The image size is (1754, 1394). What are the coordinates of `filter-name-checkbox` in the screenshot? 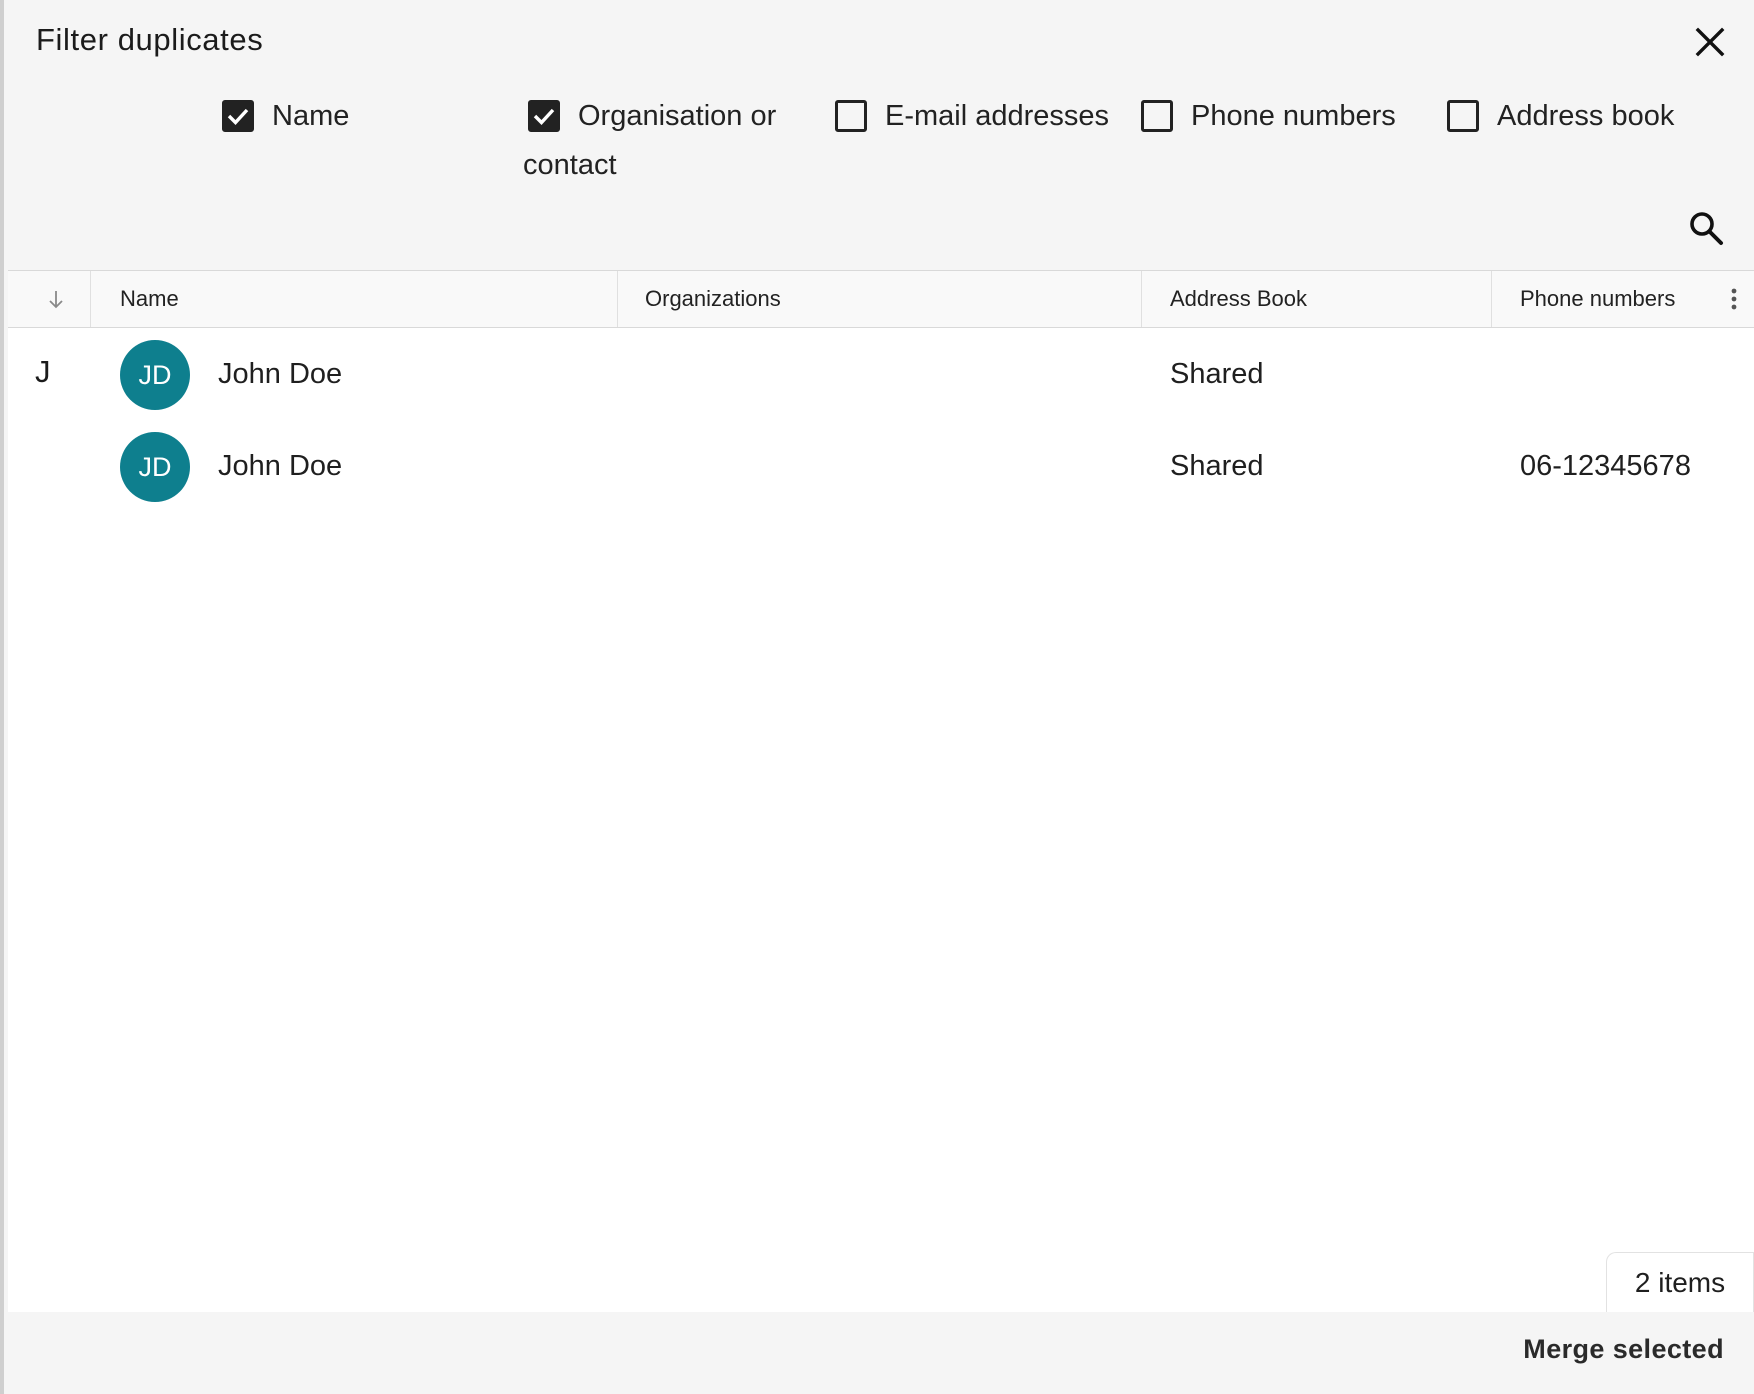 It's located at (238, 116).